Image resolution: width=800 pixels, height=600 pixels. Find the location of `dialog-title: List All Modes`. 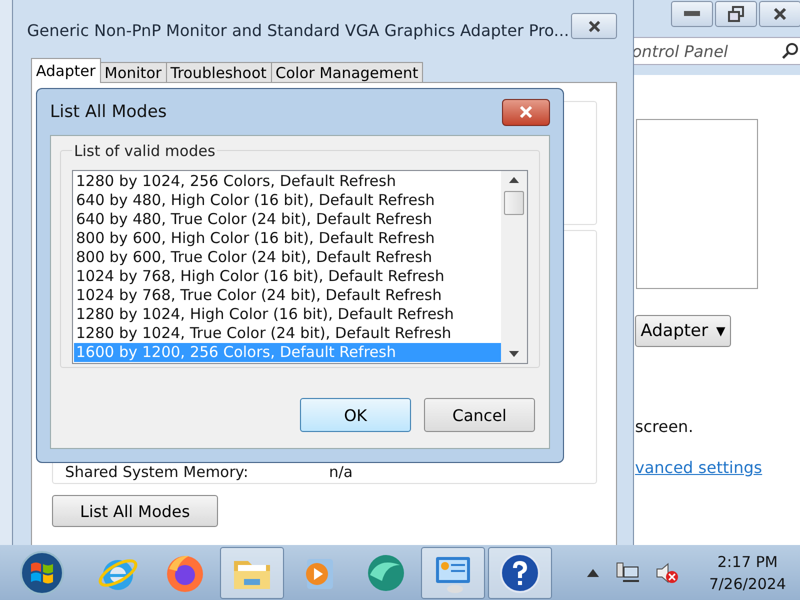

dialog-title: List All Modes is located at coordinates (108, 112).